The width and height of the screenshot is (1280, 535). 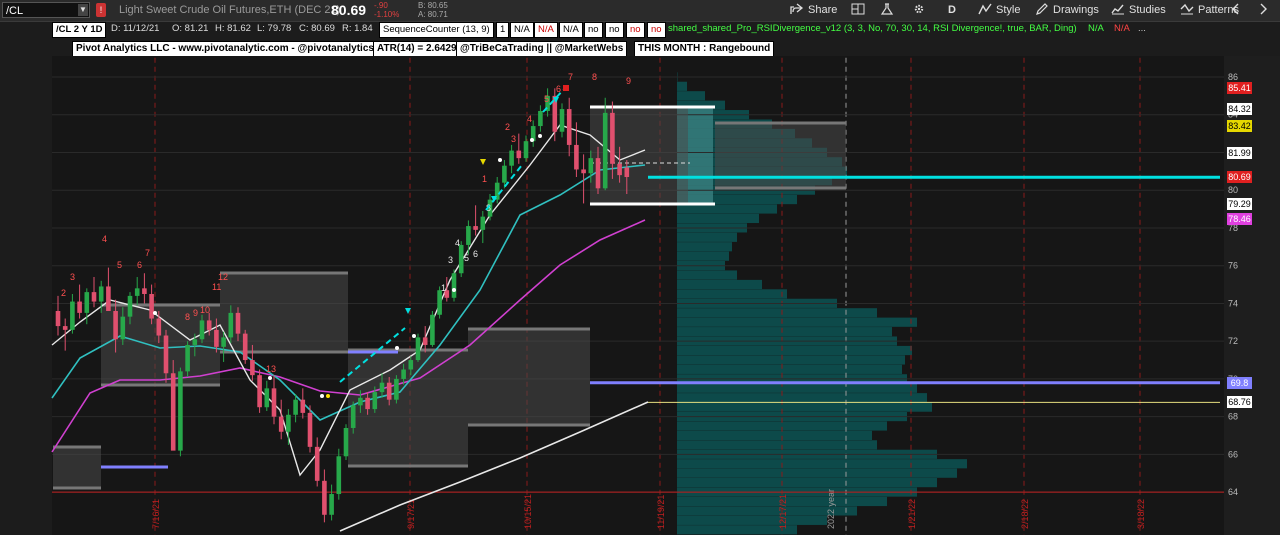 What do you see at coordinates (831, 509) in the screenshot?
I see `date-label: 2022 year` at bounding box center [831, 509].